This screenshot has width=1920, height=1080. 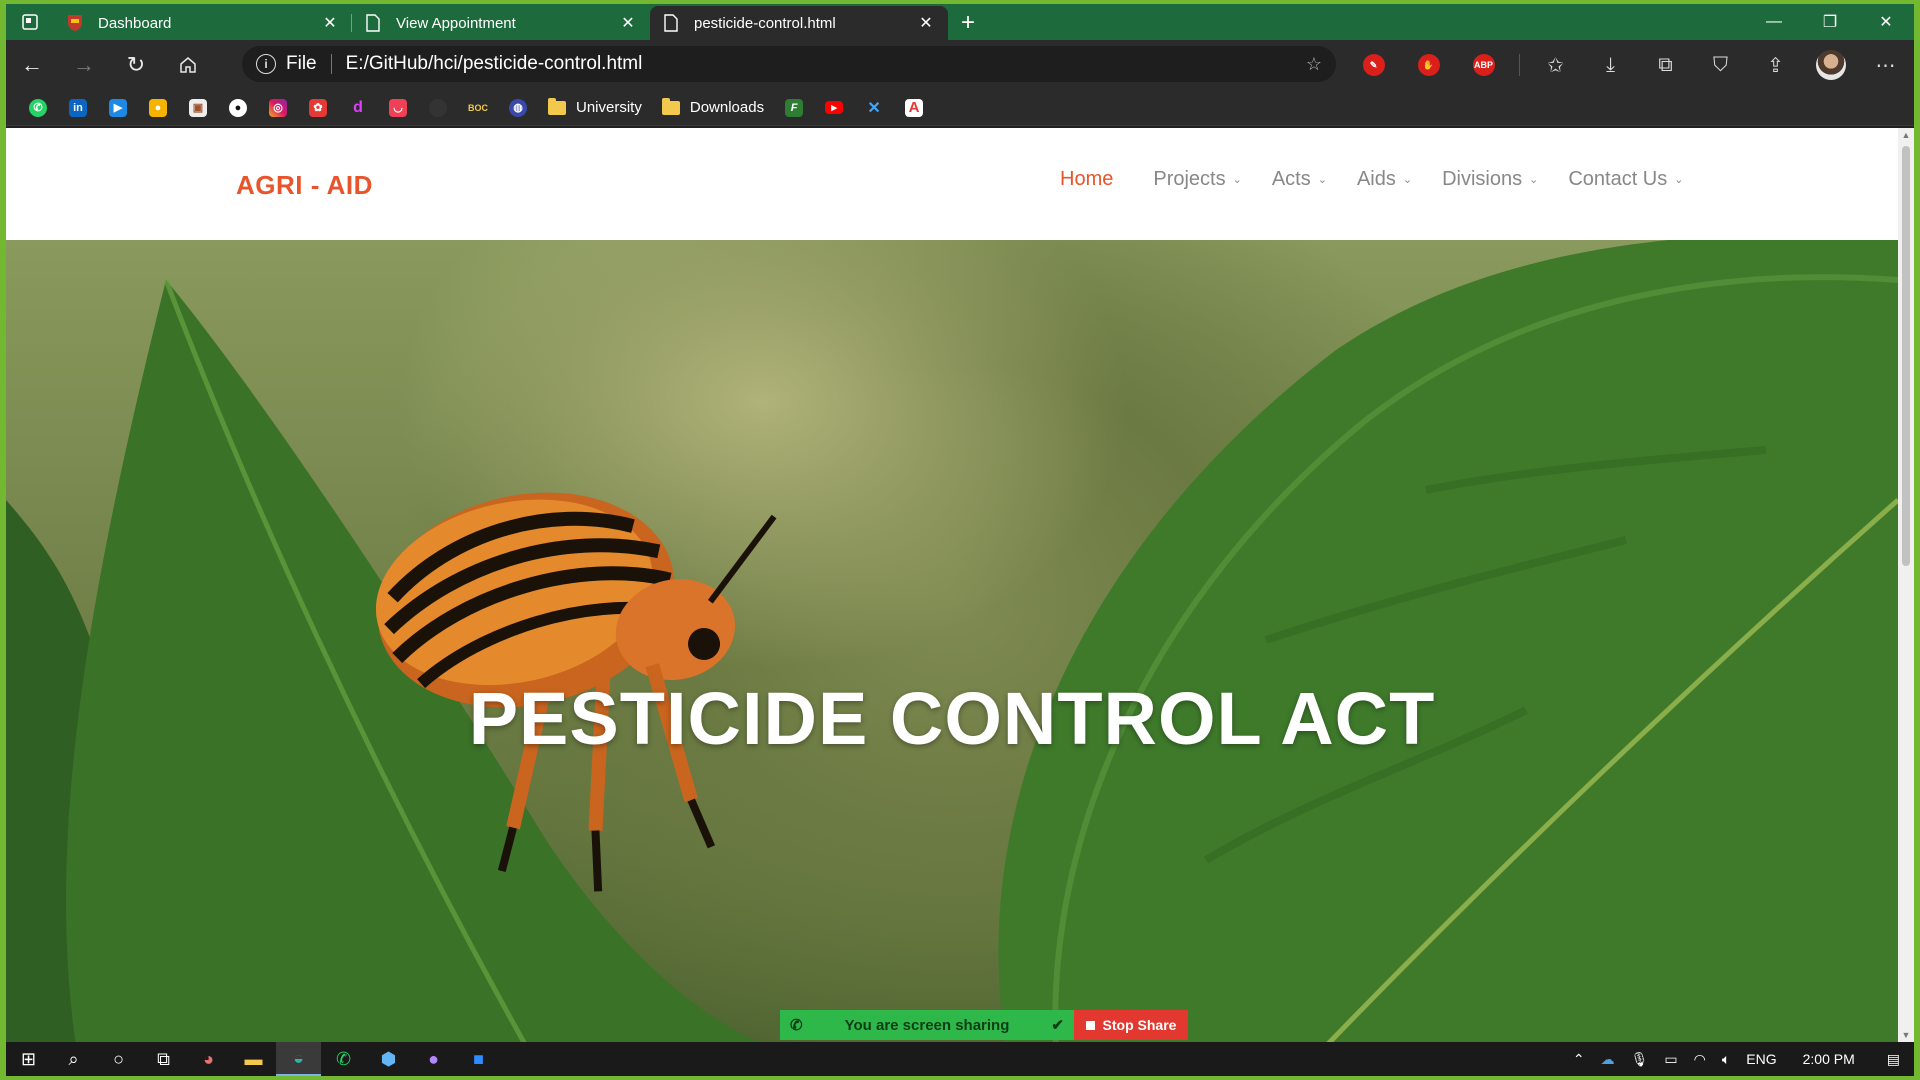 I want to click on home-button, so click(x=188, y=65).